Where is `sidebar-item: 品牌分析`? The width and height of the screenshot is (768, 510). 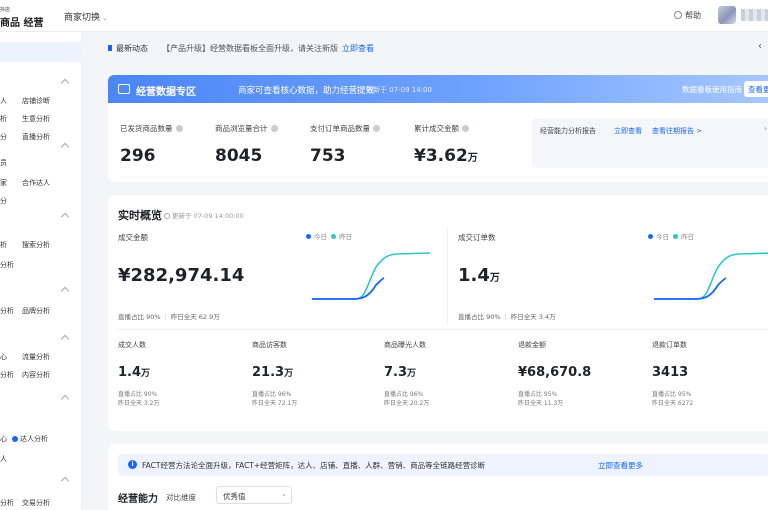
sidebar-item: 品牌分析 is located at coordinates (36, 311).